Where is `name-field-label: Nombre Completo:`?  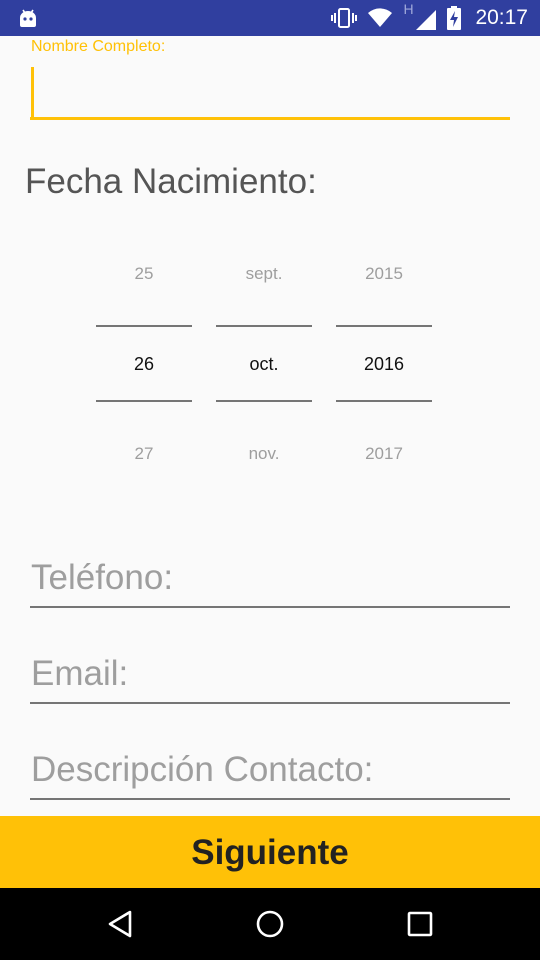 name-field-label: Nombre Completo: is located at coordinates (98, 46).